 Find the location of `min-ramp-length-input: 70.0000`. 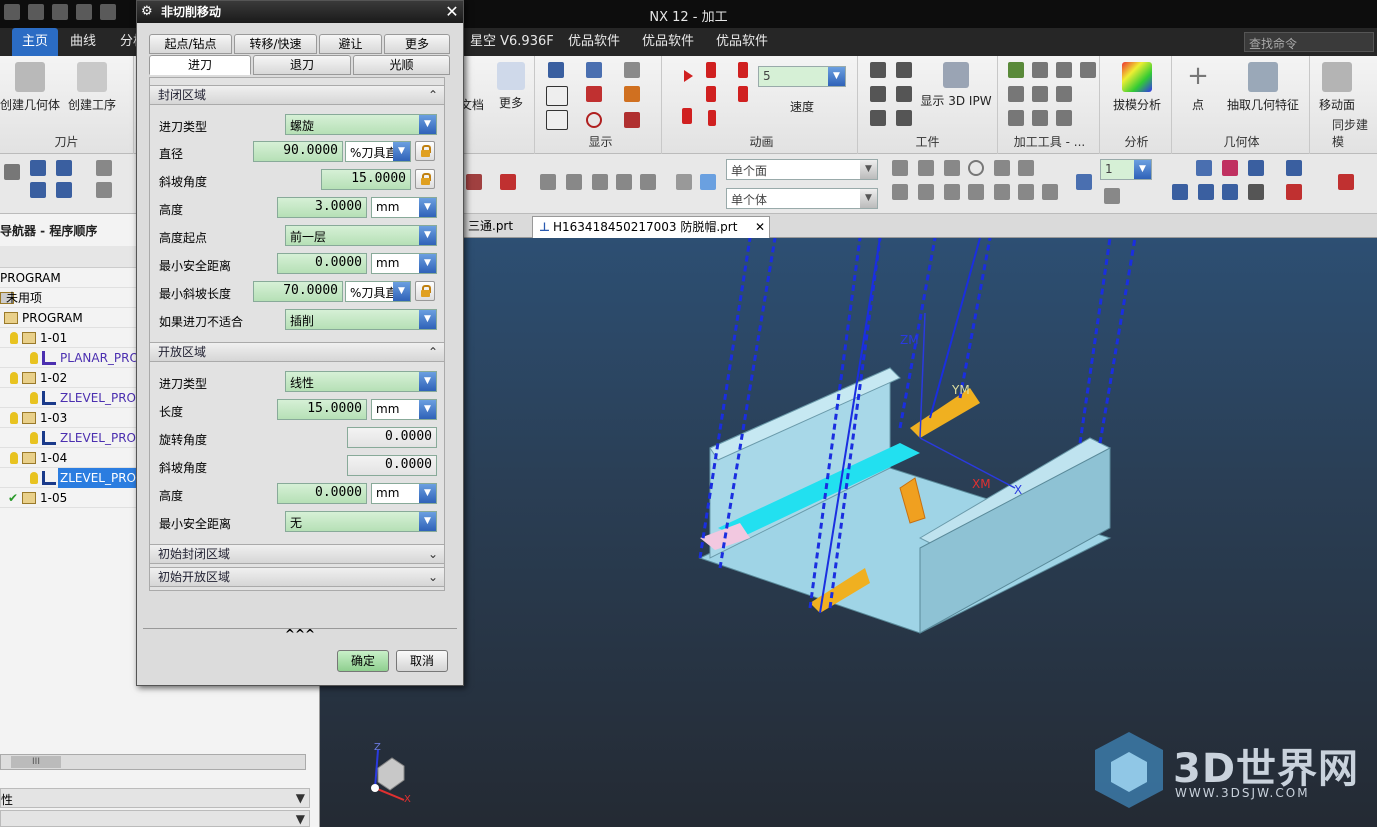

min-ramp-length-input: 70.0000 is located at coordinates (298, 291).